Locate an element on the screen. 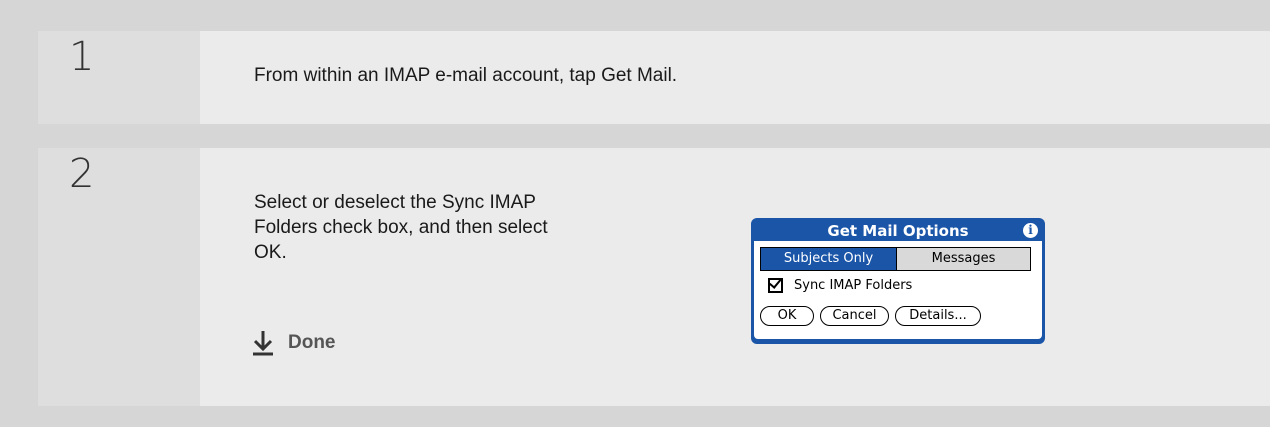  tab-subjects-only: Subjects Only is located at coordinates (828, 259).